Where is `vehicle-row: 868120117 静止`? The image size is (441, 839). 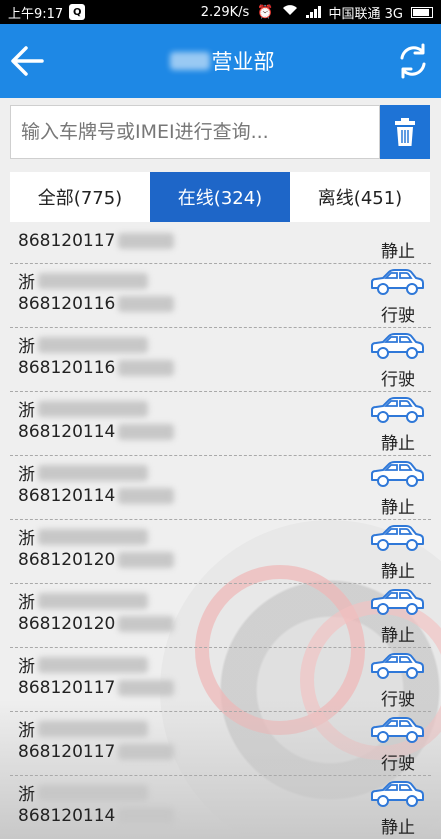 vehicle-row: 868120117 静止 is located at coordinates (220, 245).